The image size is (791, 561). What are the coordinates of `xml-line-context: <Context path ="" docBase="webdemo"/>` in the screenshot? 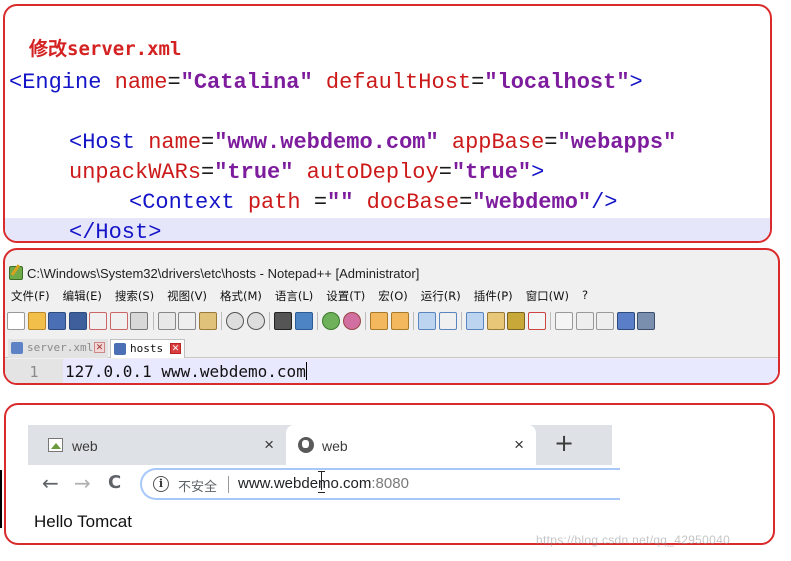 It's located at (373, 202).